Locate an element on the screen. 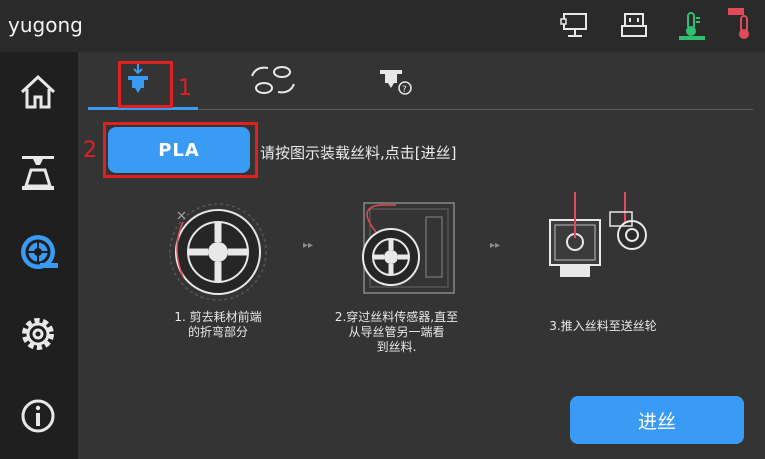 Image resolution: width=765 pixels, height=459 pixels. nozzle-temperature-icon is located at coordinates (742, 22).